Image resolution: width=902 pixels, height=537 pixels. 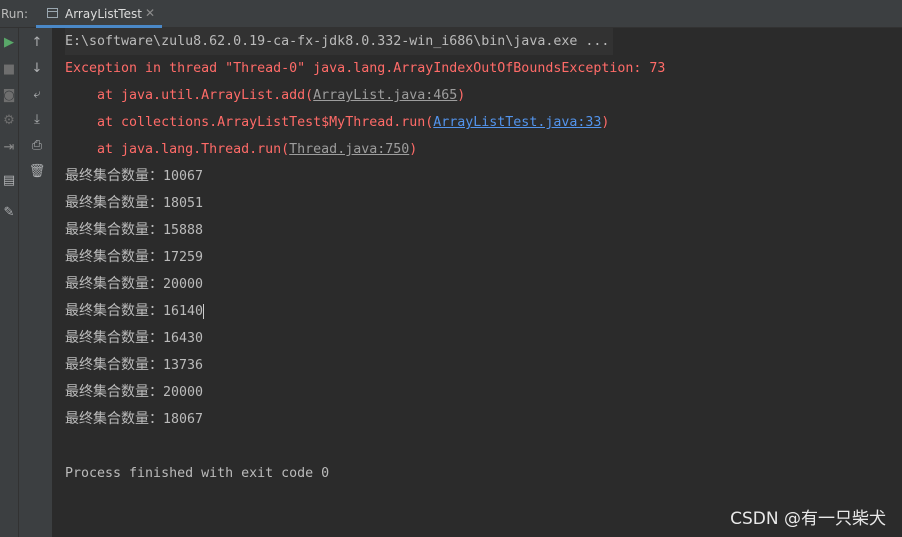 What do you see at coordinates (349, 149) in the screenshot?
I see `source-link: Thread.java:750` at bounding box center [349, 149].